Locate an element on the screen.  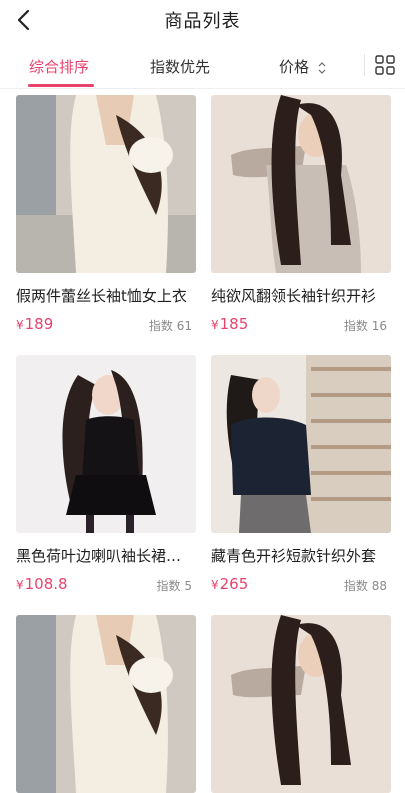
tab-price: 价格 is located at coordinates (303, 66).